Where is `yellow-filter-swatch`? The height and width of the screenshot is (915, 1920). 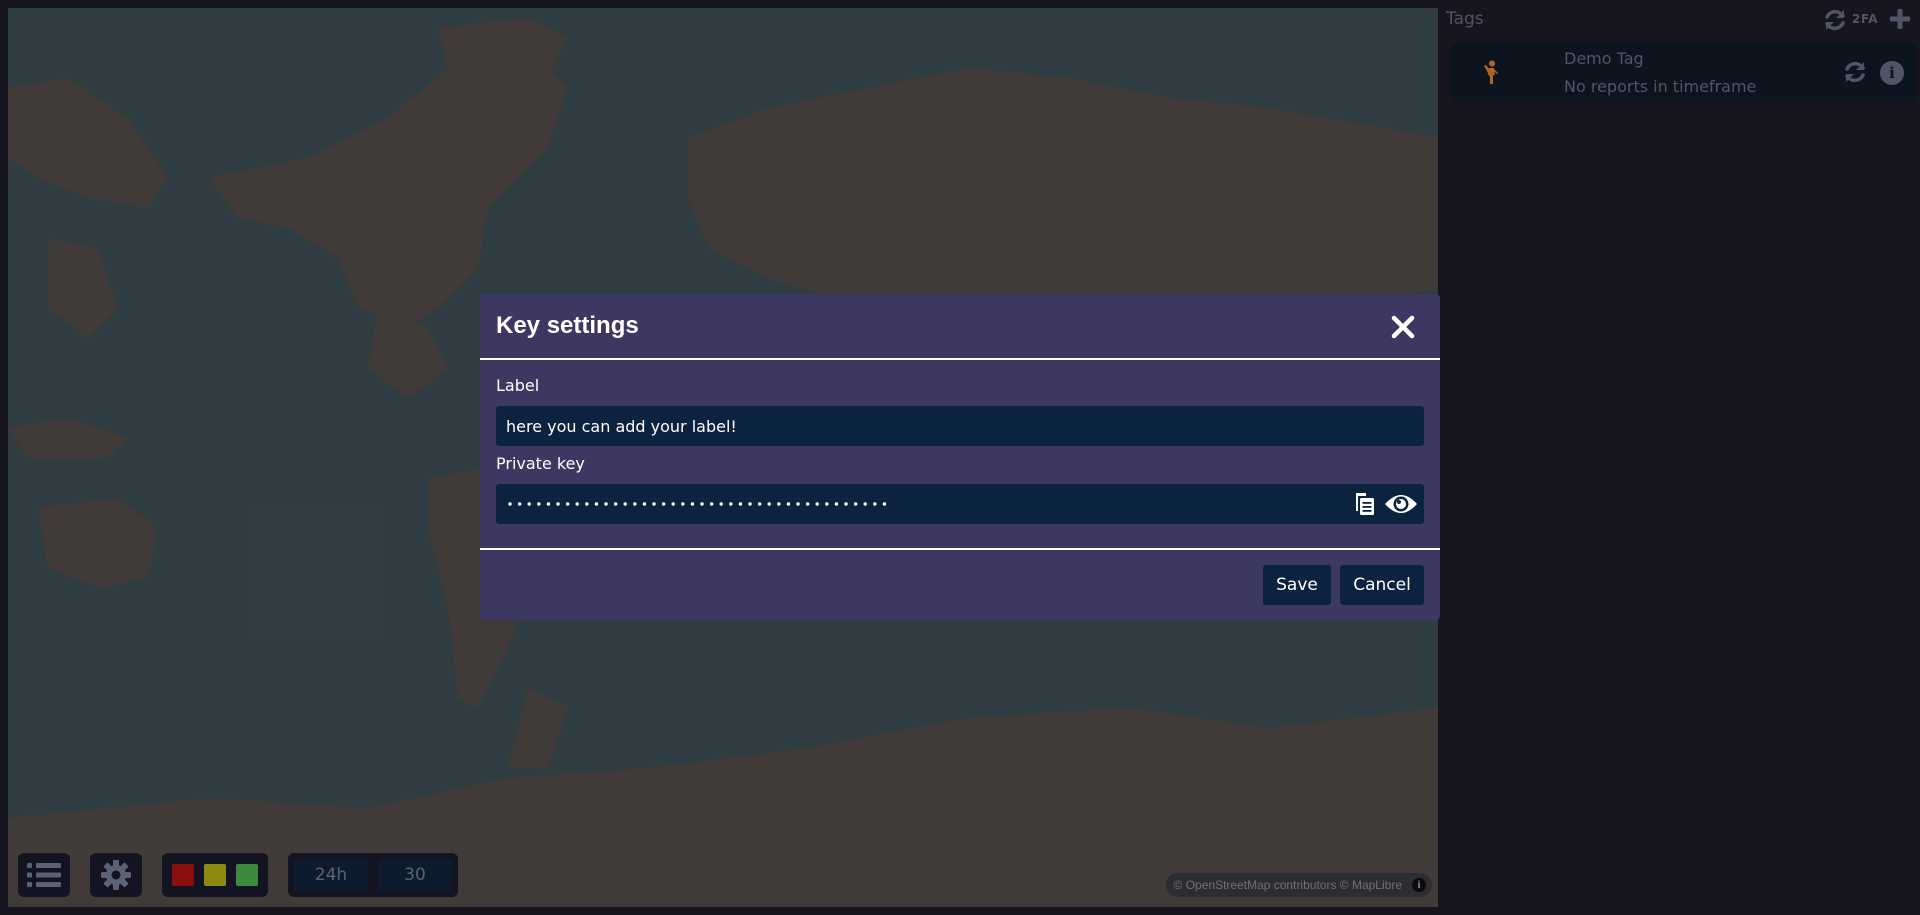 yellow-filter-swatch is located at coordinates (215, 875).